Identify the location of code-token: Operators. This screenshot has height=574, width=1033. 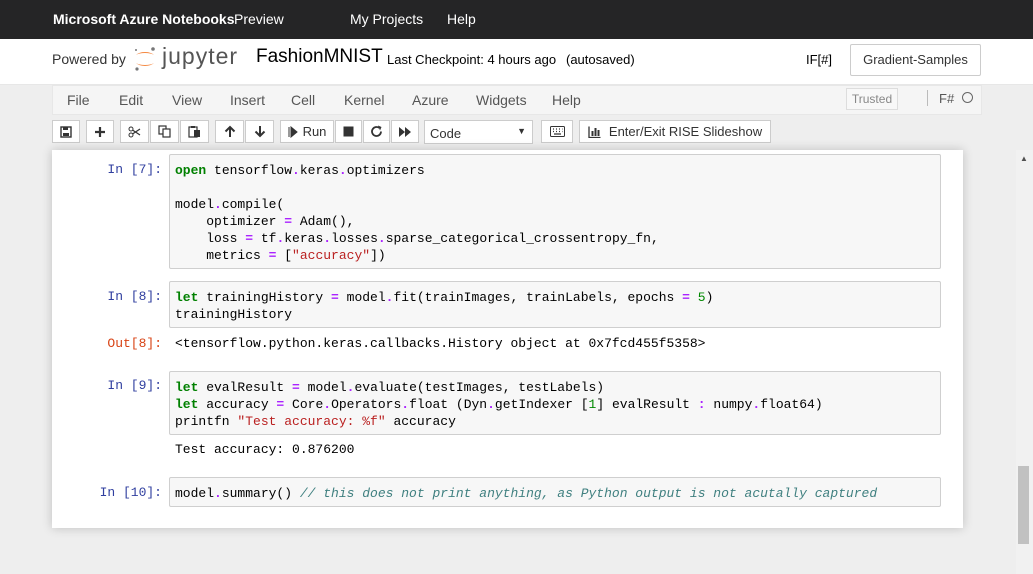
(366, 404).